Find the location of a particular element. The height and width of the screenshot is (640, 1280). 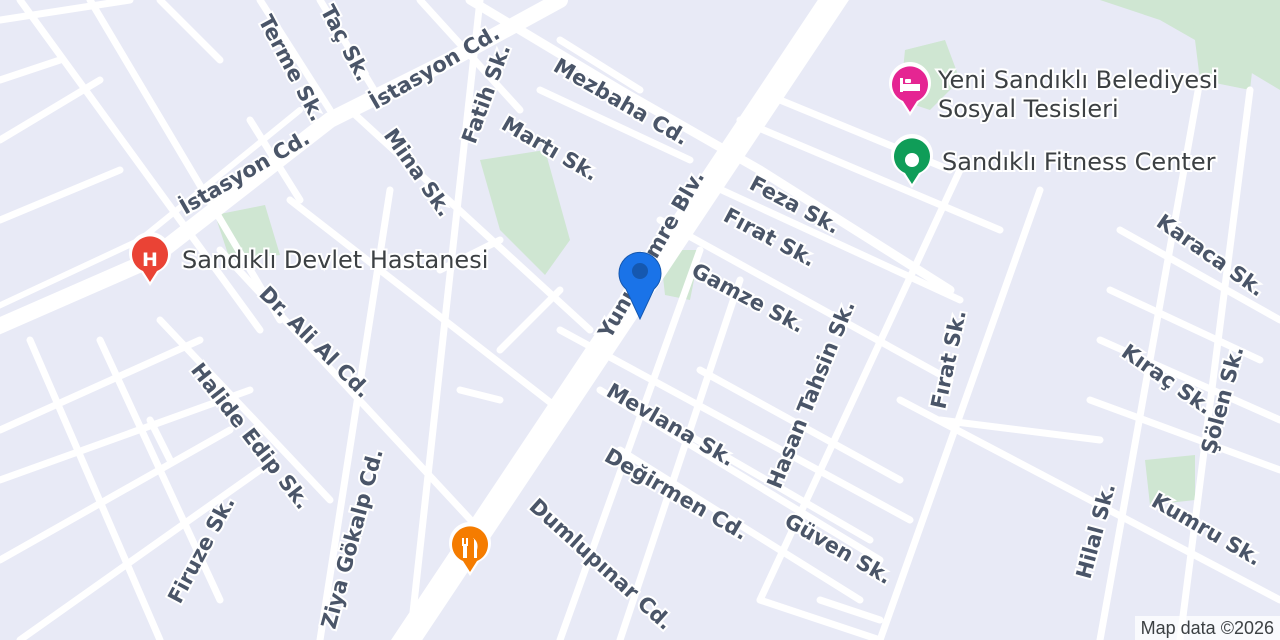

svg-text: H is located at coordinates (150, 260).